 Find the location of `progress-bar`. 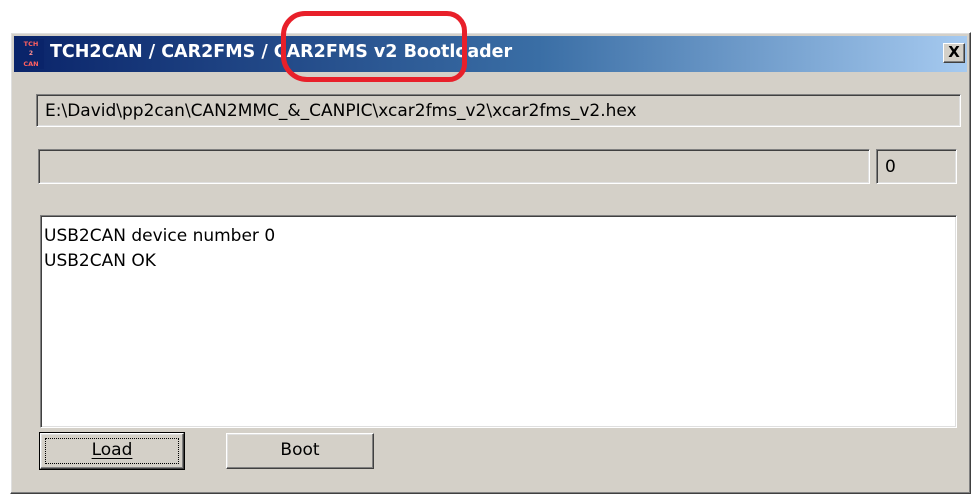

progress-bar is located at coordinates (454, 166).